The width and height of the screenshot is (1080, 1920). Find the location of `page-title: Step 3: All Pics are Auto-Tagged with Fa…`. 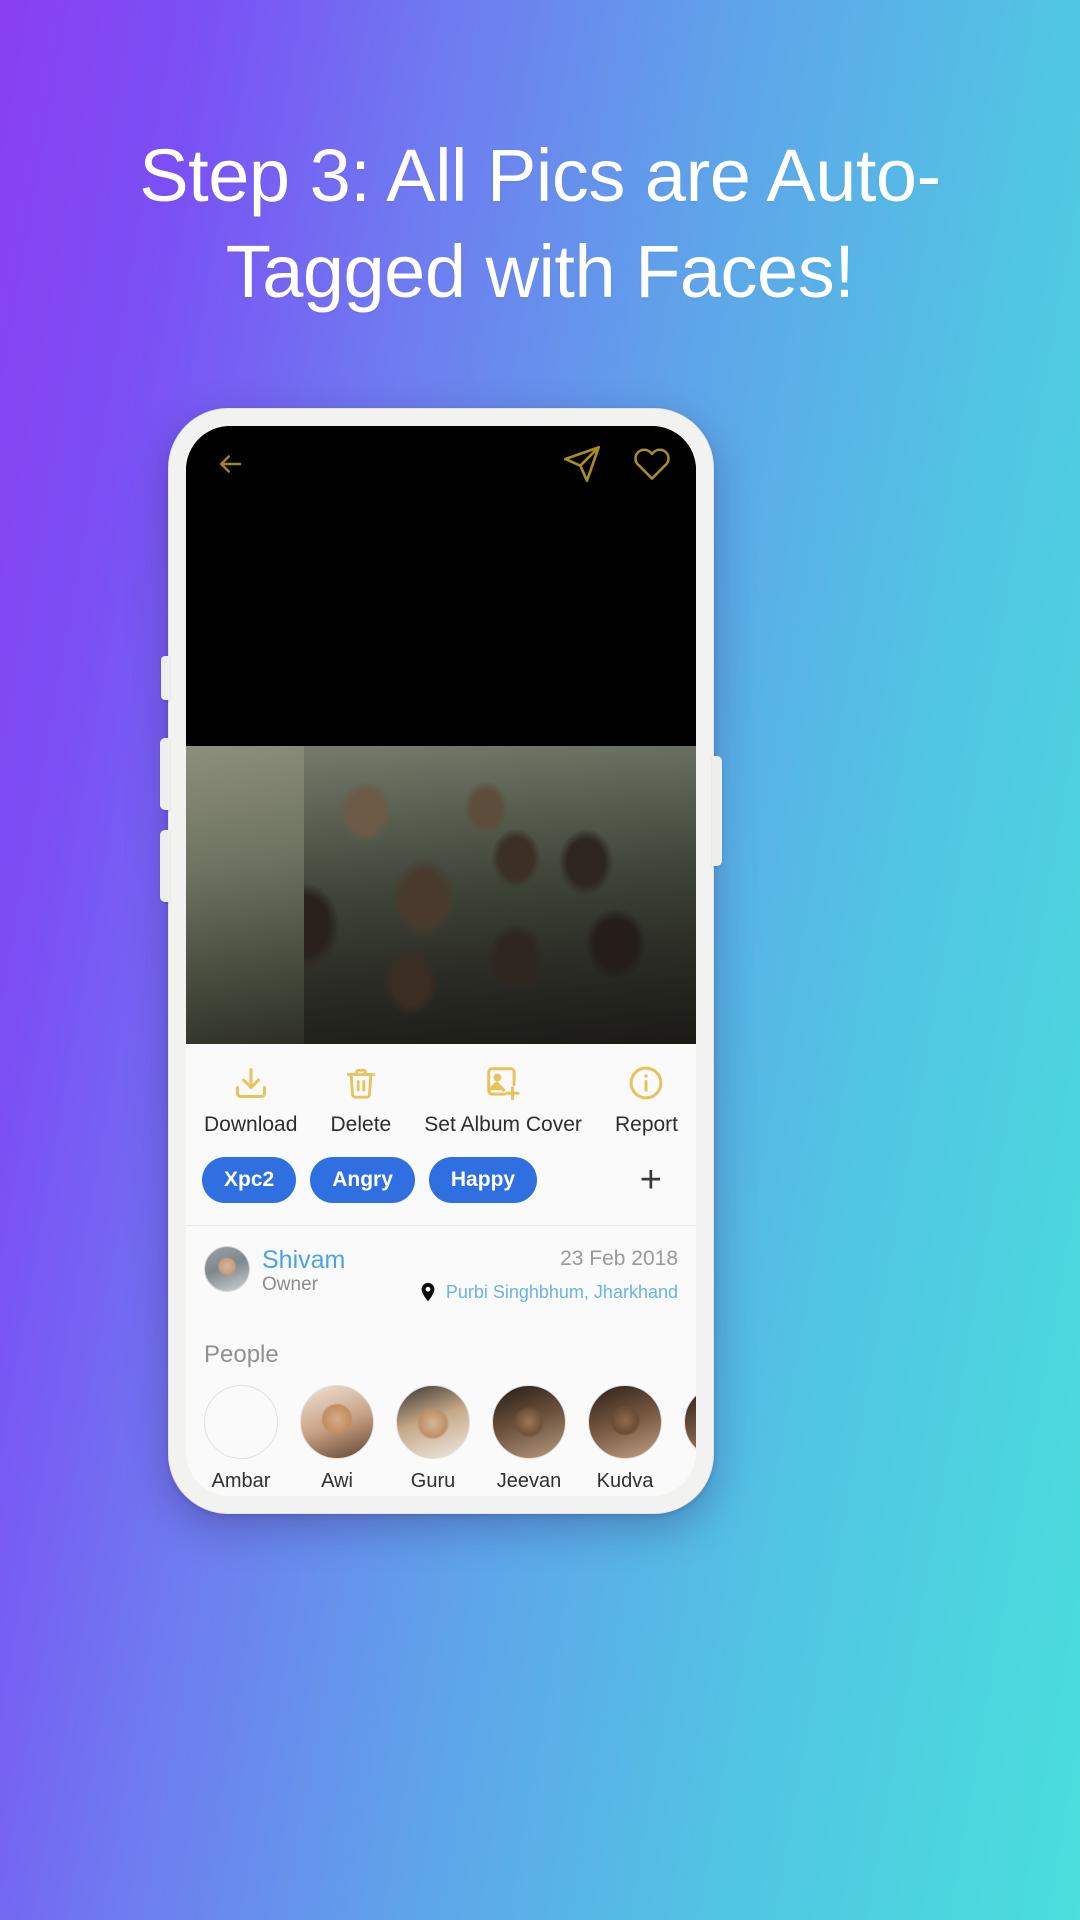

page-title: Step 3: All Pics are Auto-Tagged with Fa… is located at coordinates (540, 224).